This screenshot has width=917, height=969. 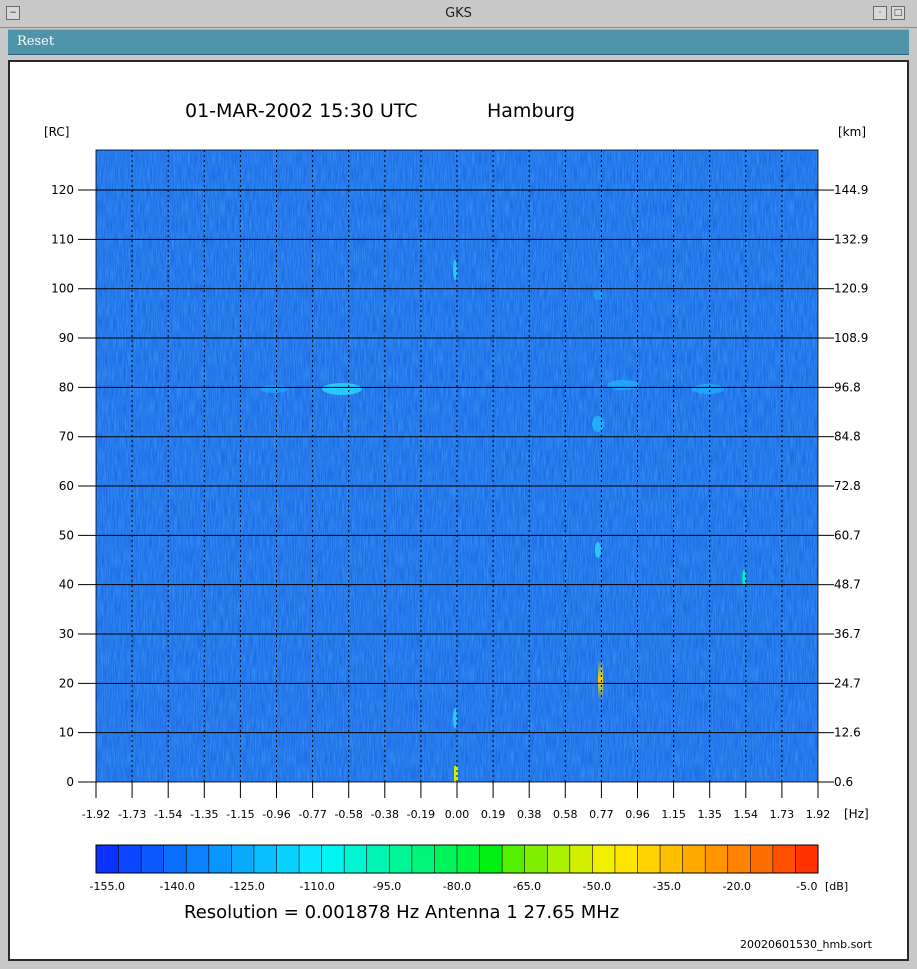 What do you see at coordinates (531, 111) in the screenshot?
I see `station-name: Hamburg` at bounding box center [531, 111].